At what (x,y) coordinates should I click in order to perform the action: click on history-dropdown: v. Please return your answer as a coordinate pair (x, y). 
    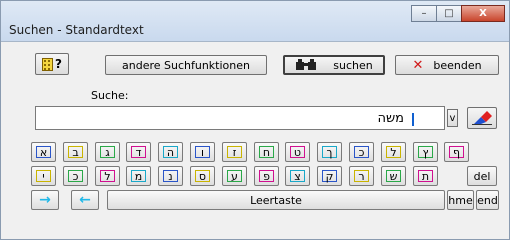
    Looking at the image, I should click on (452, 118).